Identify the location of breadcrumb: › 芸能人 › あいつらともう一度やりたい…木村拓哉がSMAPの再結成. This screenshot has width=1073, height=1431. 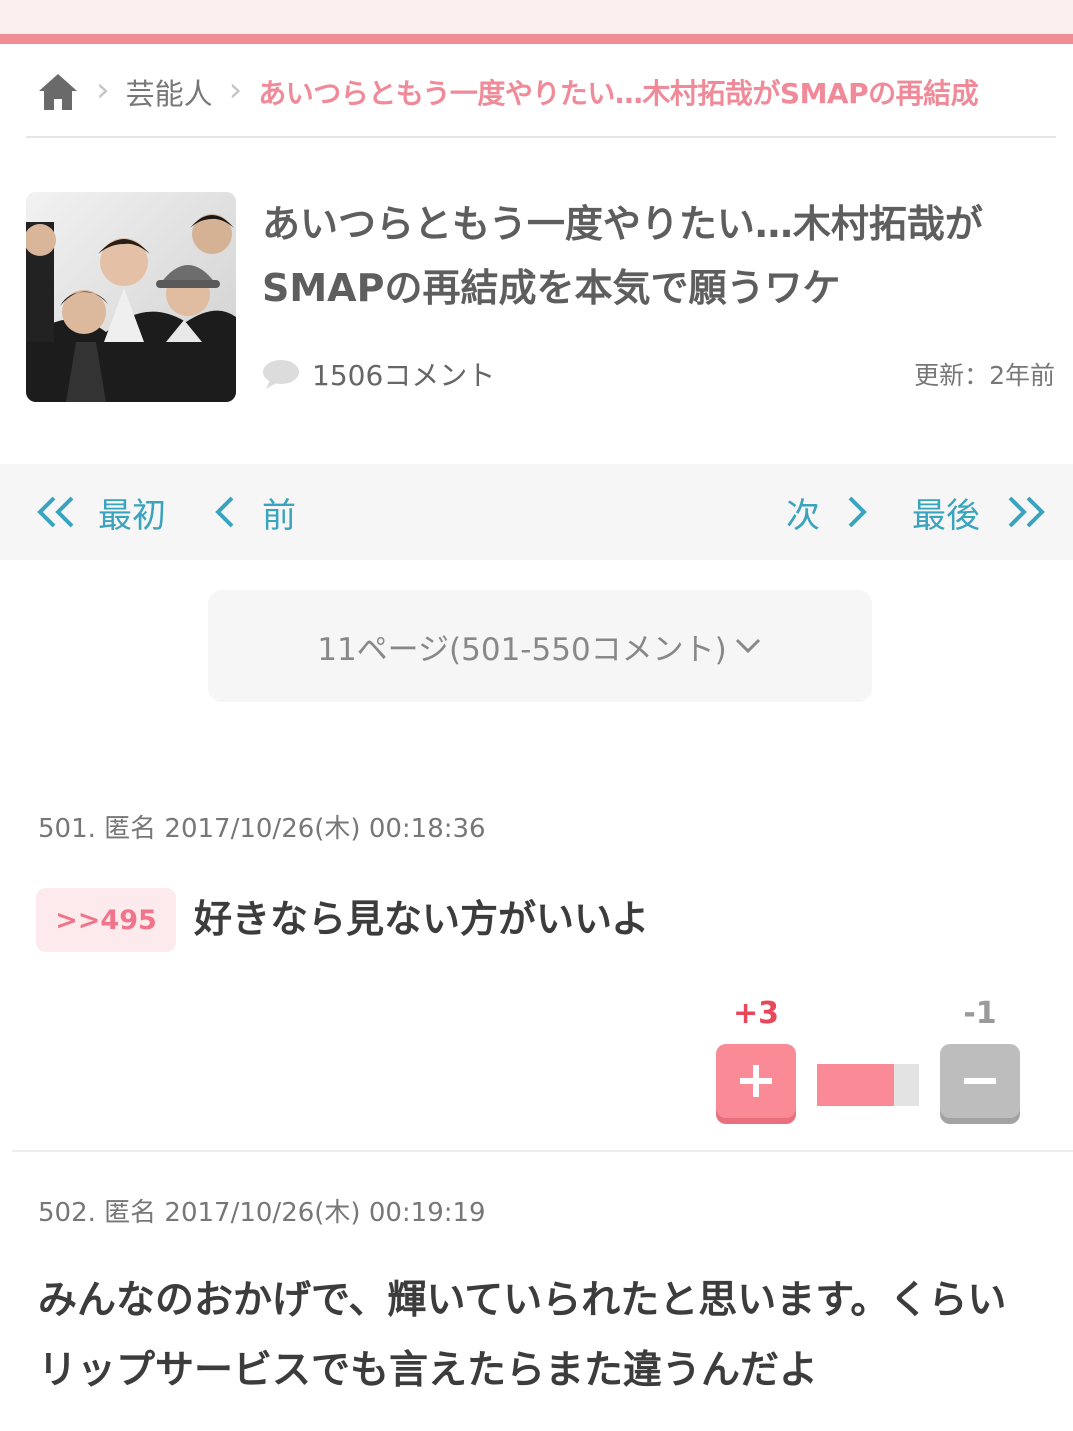
(541, 92).